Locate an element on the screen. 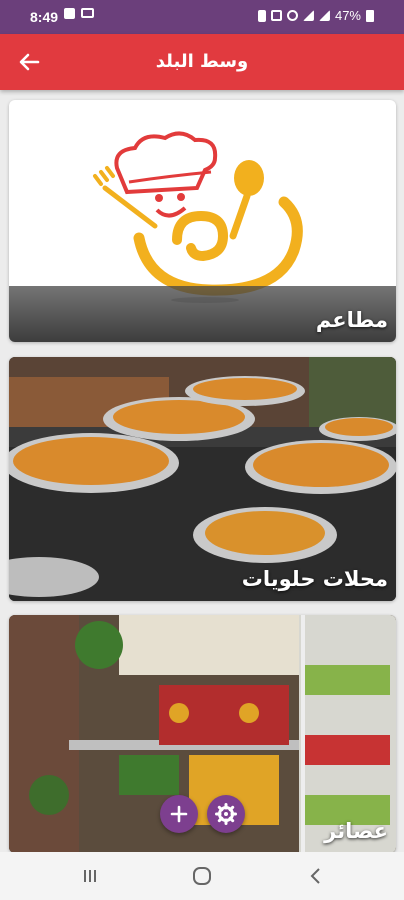 The width and height of the screenshot is (404, 900). wifi-icon is located at coordinates (292, 15).